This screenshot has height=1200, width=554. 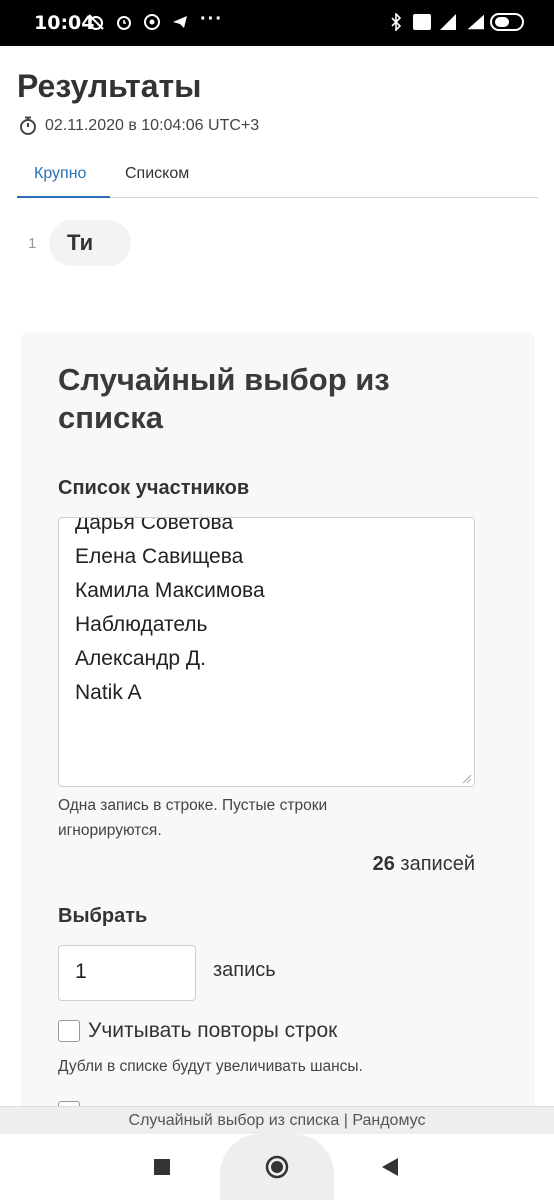 I want to click on status-icons-right, so click(x=455, y=22).